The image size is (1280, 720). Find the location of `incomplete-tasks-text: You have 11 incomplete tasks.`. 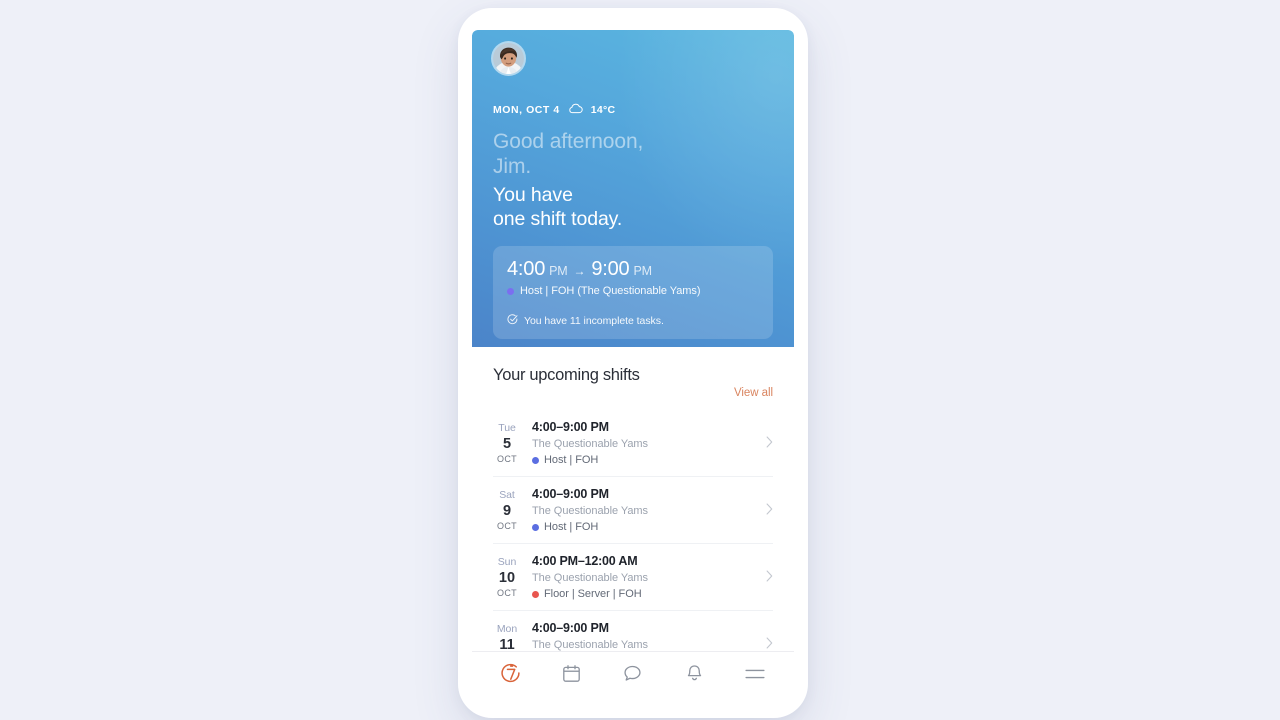

incomplete-tasks-text: You have 11 incomplete tasks. is located at coordinates (594, 321).